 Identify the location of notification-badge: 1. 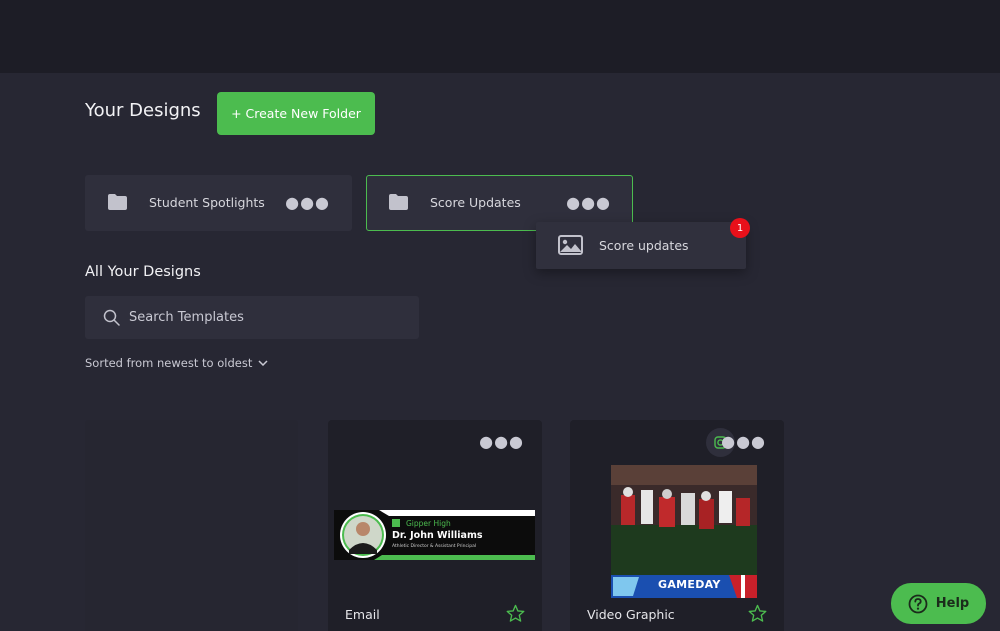
(740, 228).